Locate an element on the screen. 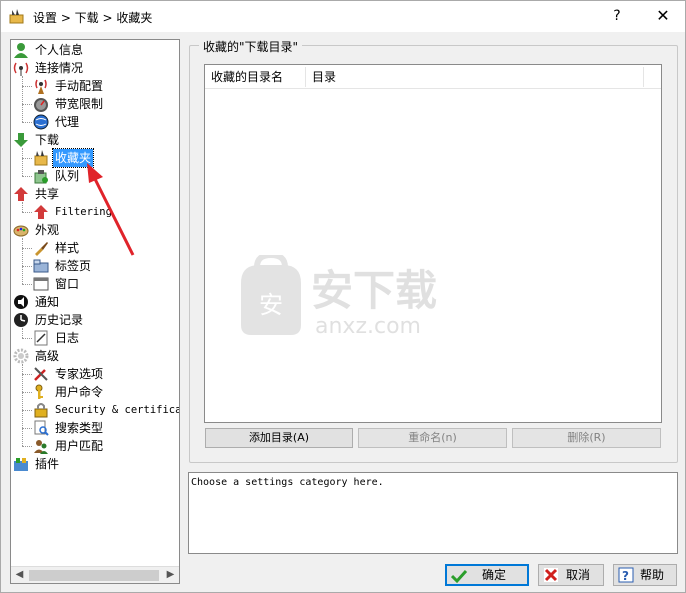 The image size is (686, 593). app-icon is located at coordinates (16, 16).